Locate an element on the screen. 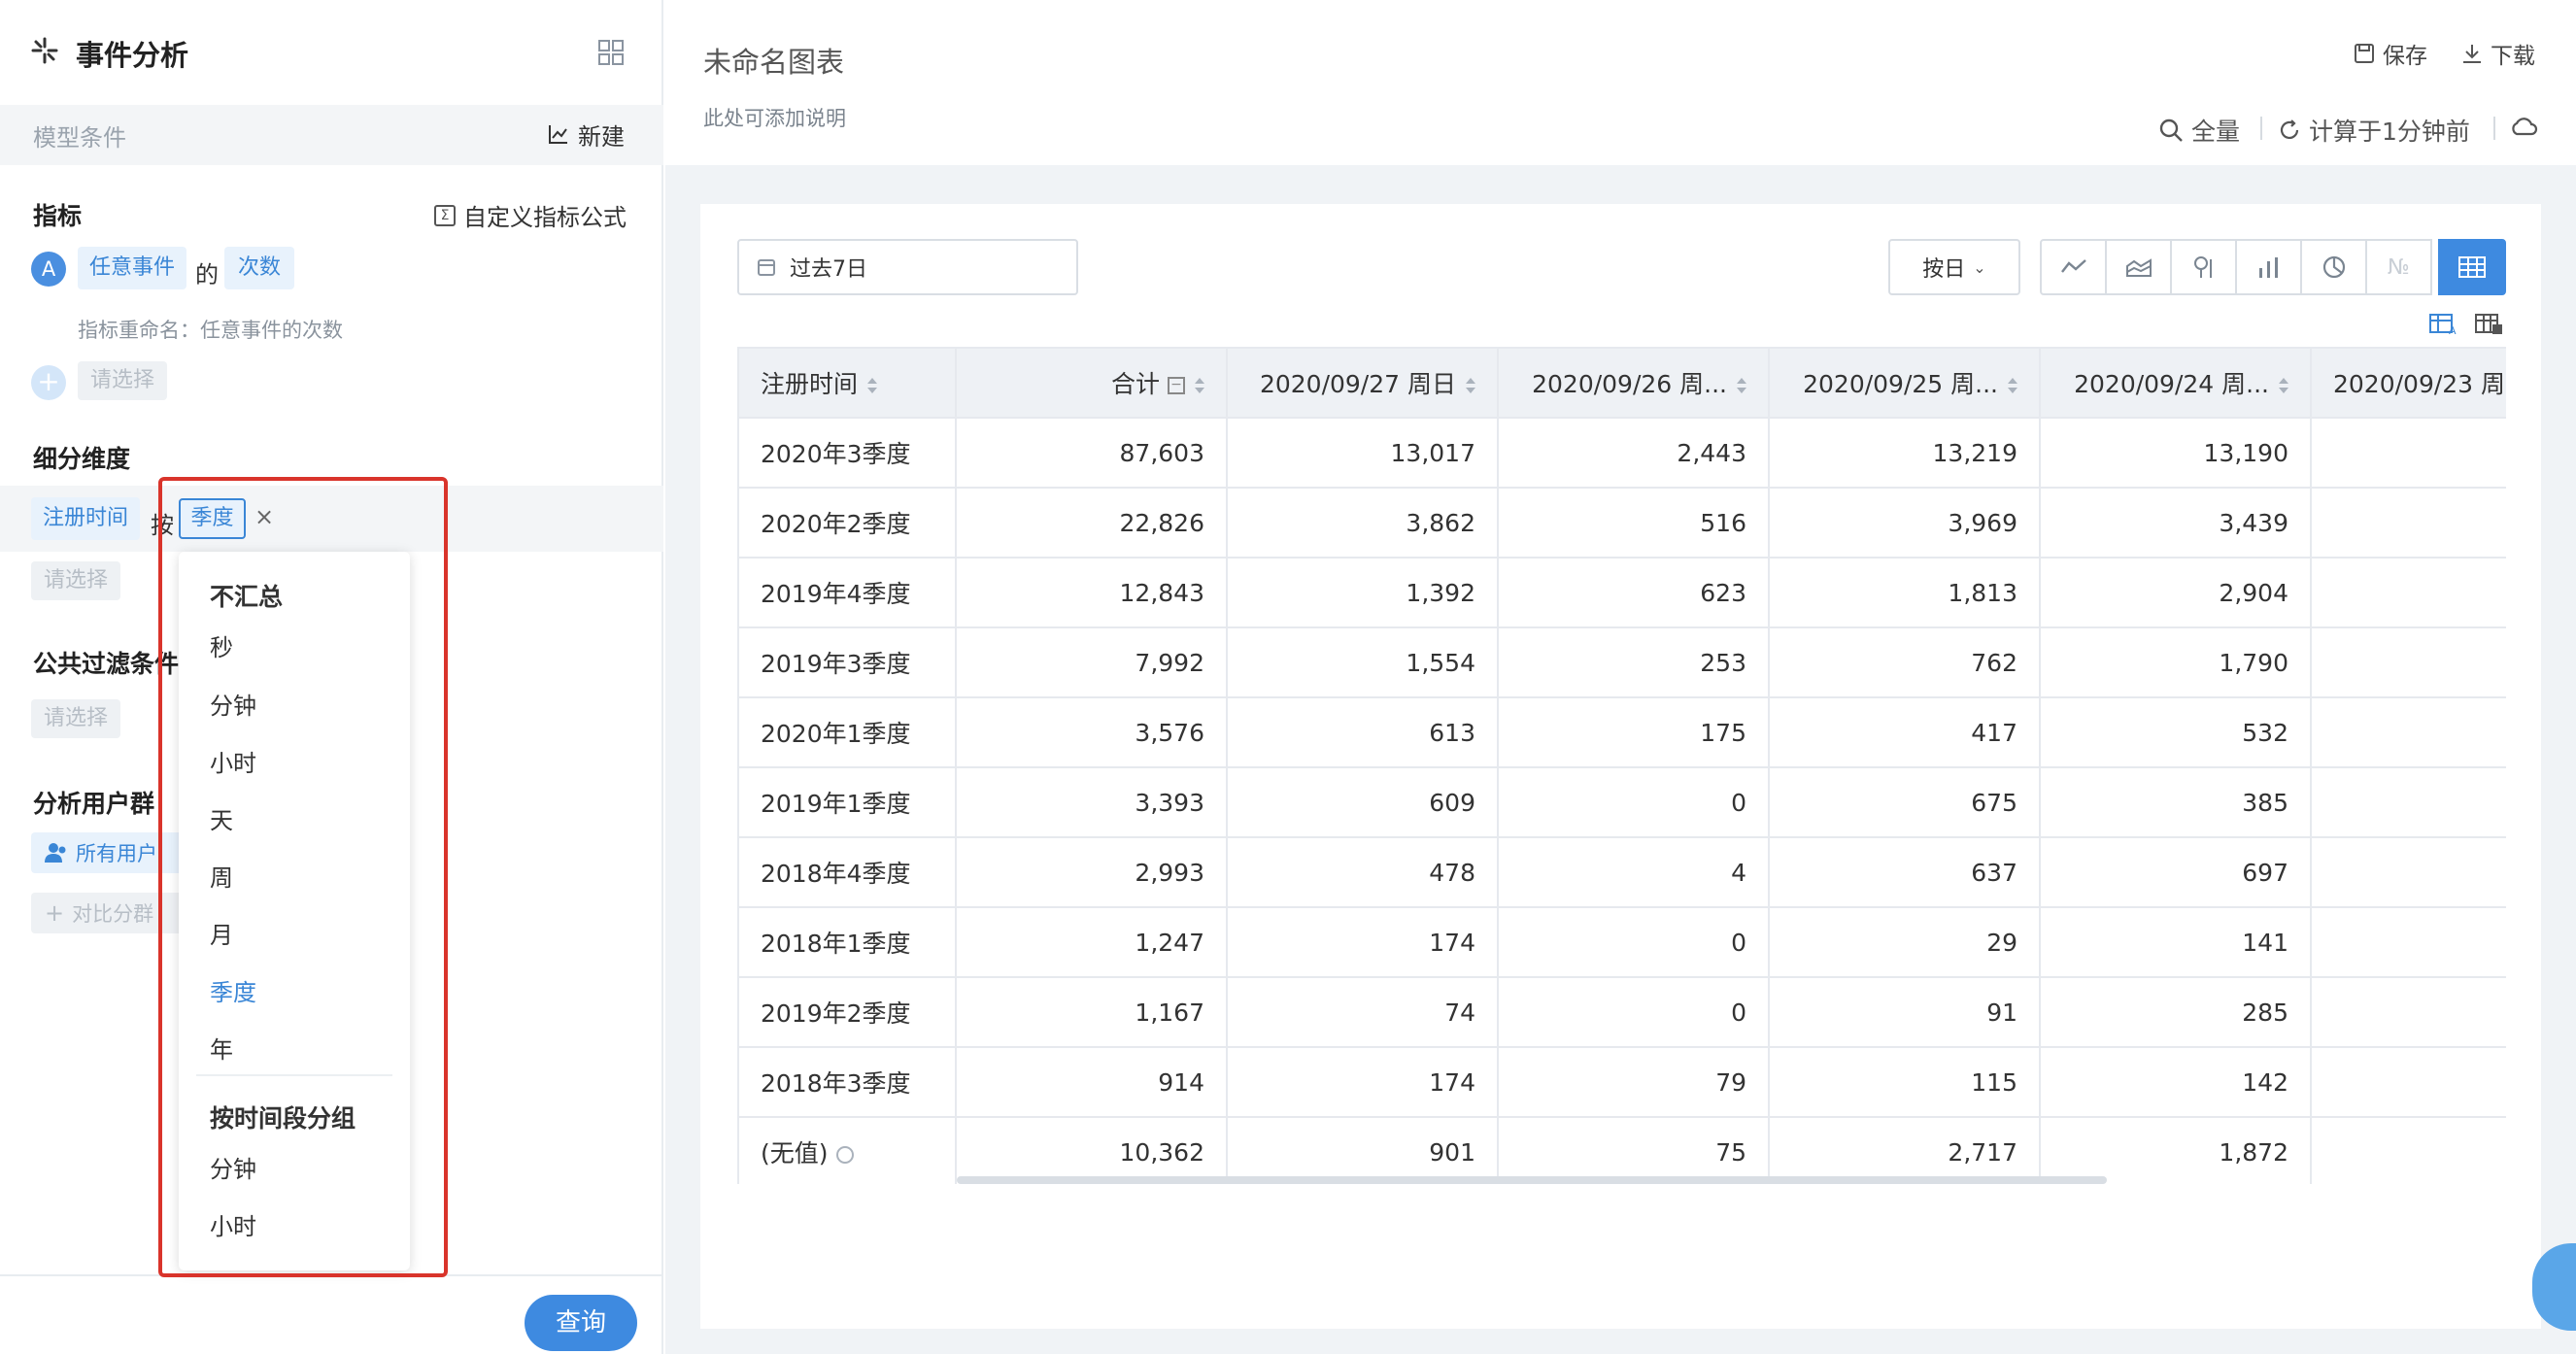 This screenshot has width=2576, height=1354. new-model-button: 新建 is located at coordinates (586, 134).